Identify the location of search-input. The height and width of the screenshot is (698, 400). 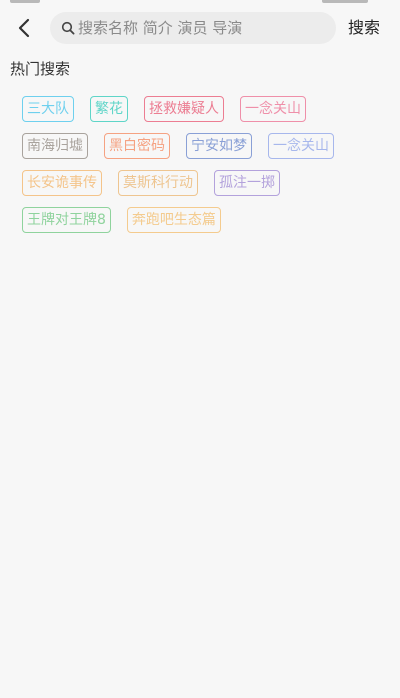
(198, 28).